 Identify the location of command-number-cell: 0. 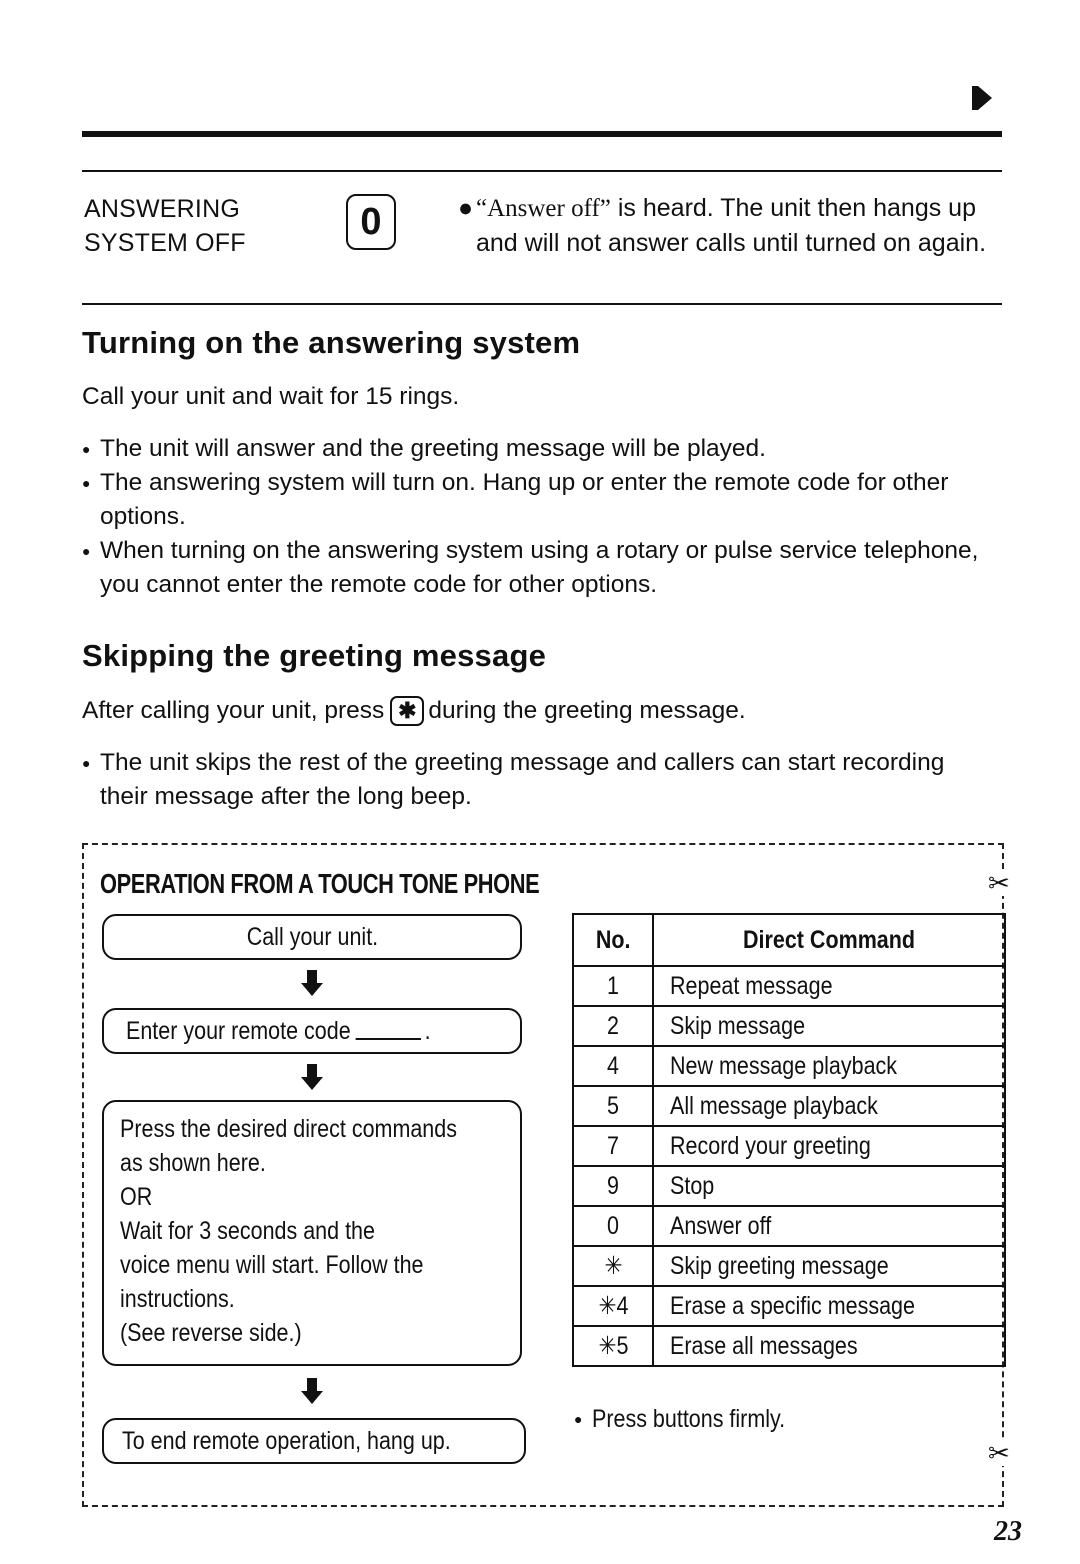
(613, 1226).